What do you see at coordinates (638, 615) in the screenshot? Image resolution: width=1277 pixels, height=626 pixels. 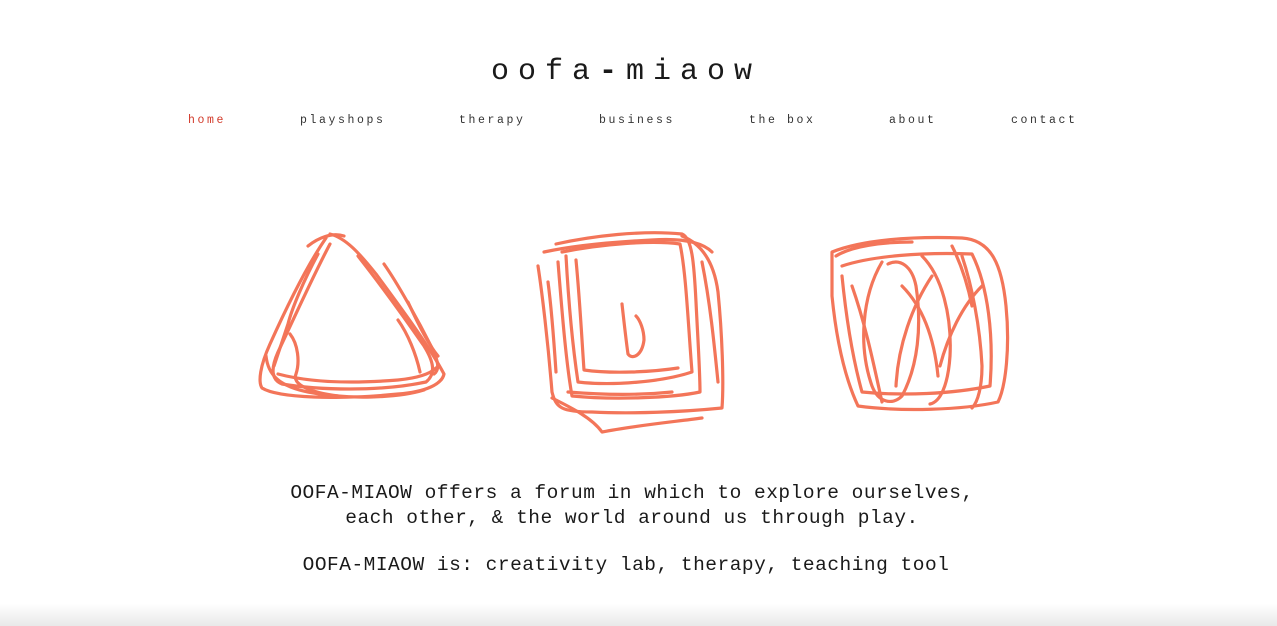 I see `bottom-shadow` at bounding box center [638, 615].